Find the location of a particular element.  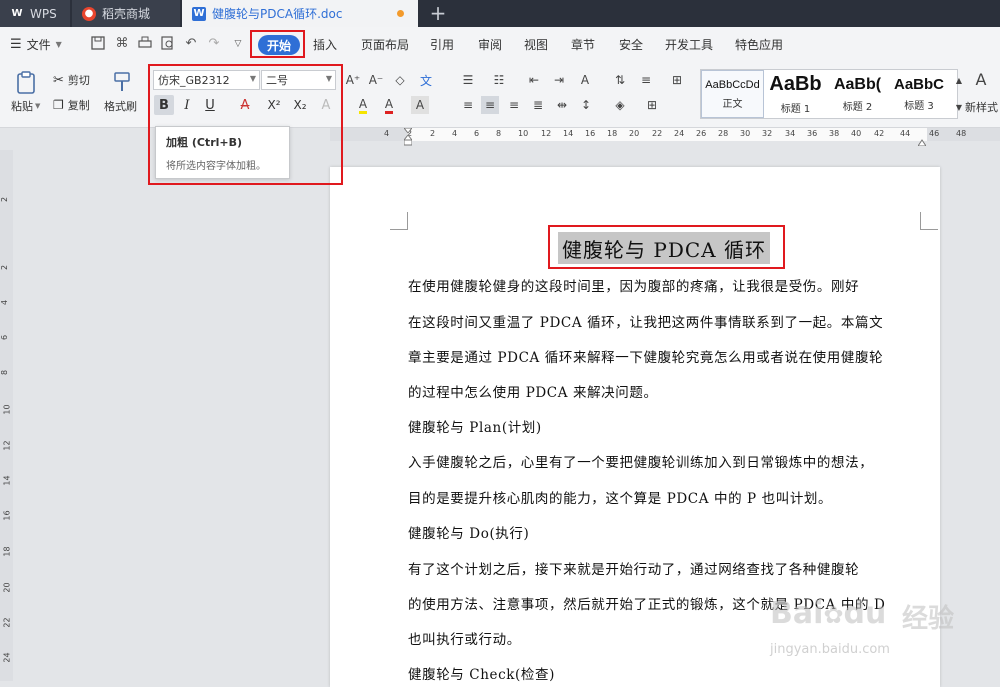

line-spacing-icon: ≡ is located at coordinates (646, 80).